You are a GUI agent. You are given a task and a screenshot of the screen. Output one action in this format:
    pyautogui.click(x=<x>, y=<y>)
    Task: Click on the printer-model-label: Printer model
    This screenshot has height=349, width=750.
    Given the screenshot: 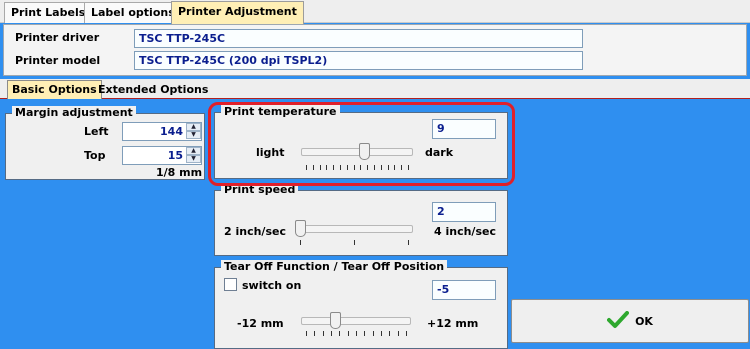 What is the action you would take?
    pyautogui.click(x=58, y=60)
    